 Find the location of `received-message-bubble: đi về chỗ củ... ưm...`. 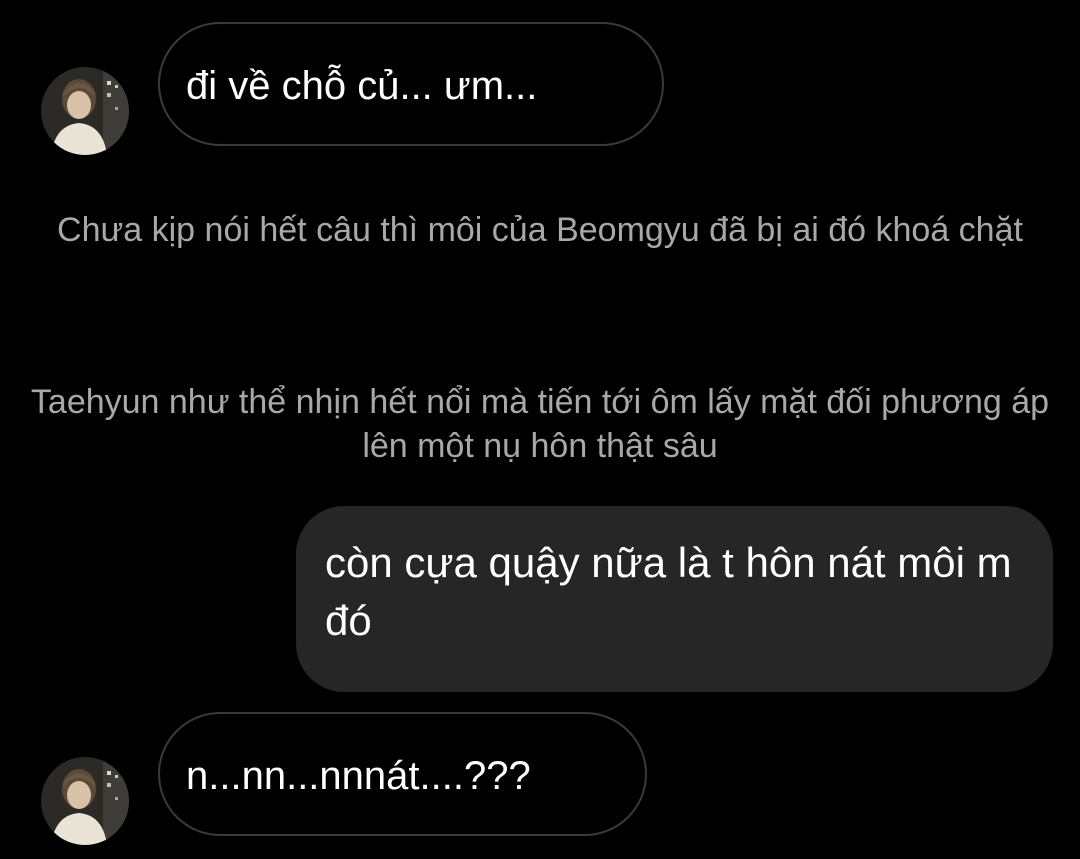

received-message-bubble: đi về chỗ củ... ưm... is located at coordinates (411, 84).